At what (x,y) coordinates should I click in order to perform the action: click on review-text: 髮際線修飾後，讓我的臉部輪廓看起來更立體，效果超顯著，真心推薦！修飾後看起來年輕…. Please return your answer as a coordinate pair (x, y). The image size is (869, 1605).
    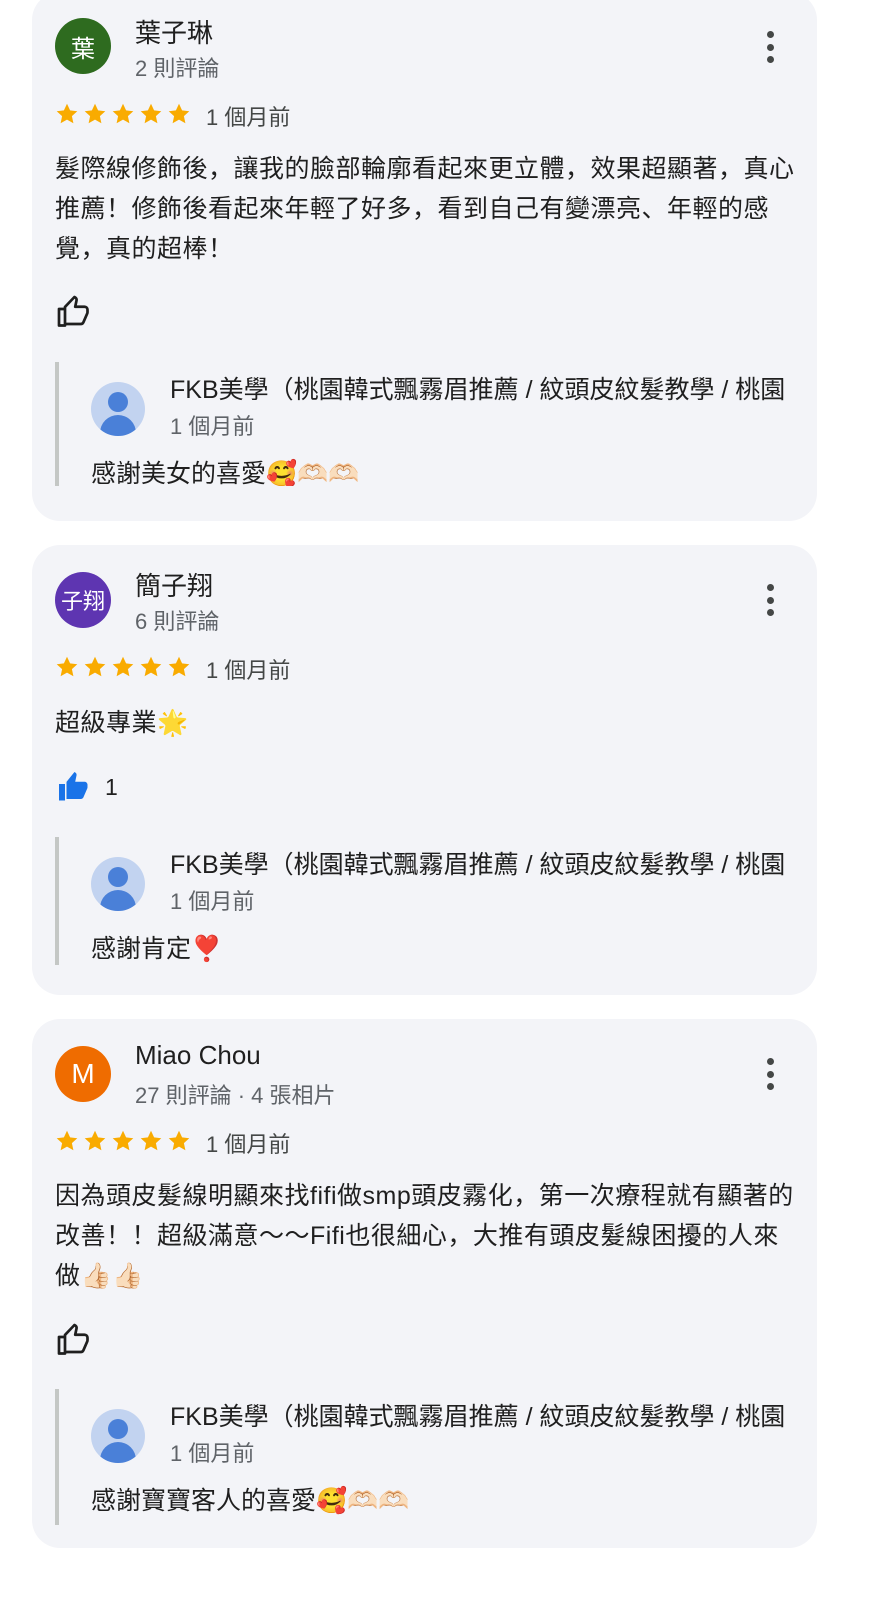
    Looking at the image, I should click on (425, 209).